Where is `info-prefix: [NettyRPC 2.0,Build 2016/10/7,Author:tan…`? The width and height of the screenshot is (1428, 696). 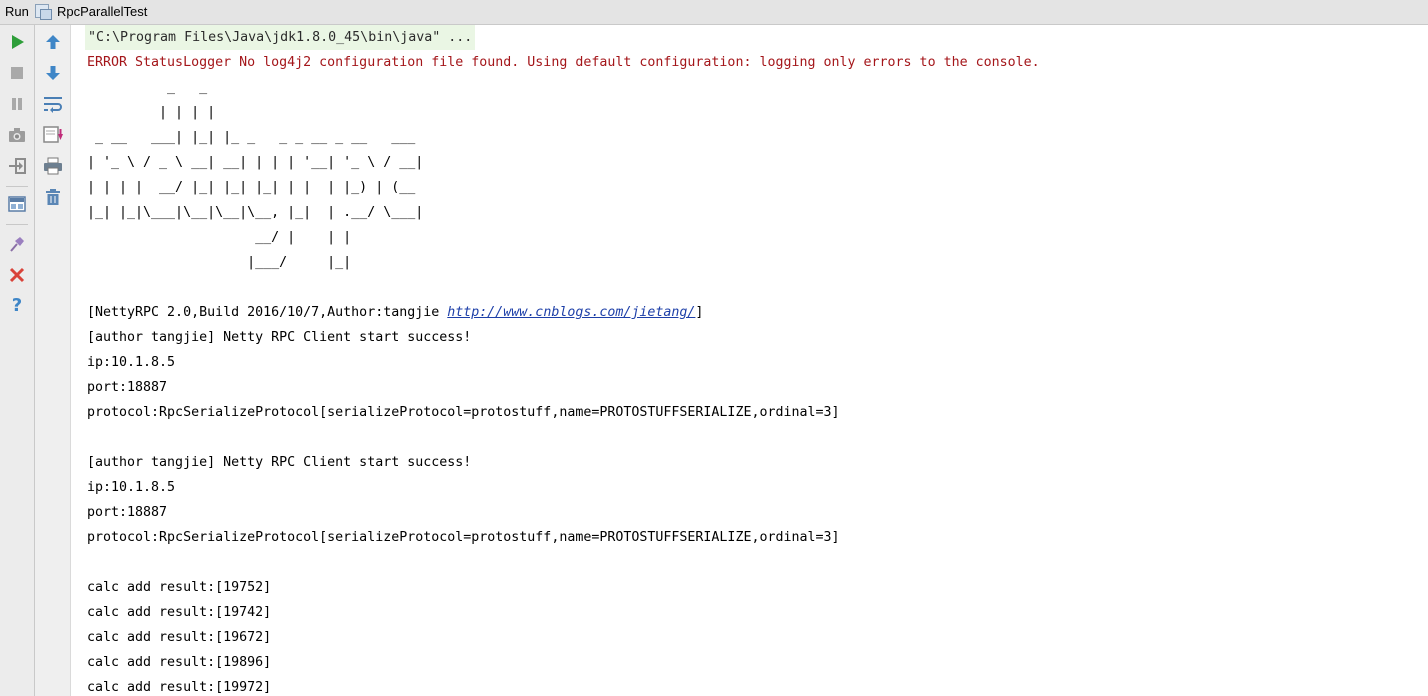 info-prefix: [NettyRPC 2.0,Build 2016/10/7,Author:tan… is located at coordinates (267, 312).